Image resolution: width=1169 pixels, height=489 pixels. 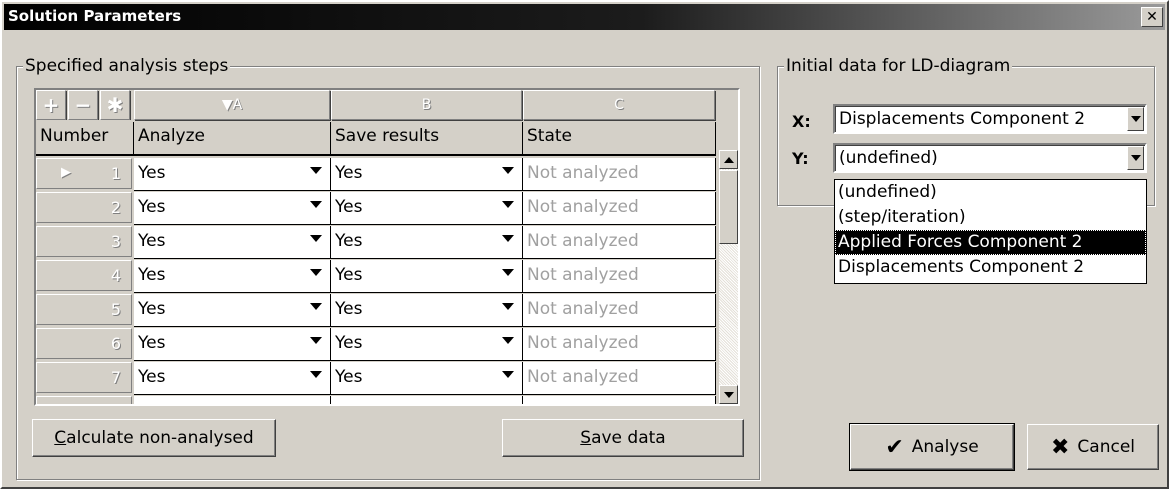 I want to click on y-axis-label: Y:, so click(x=800, y=158).